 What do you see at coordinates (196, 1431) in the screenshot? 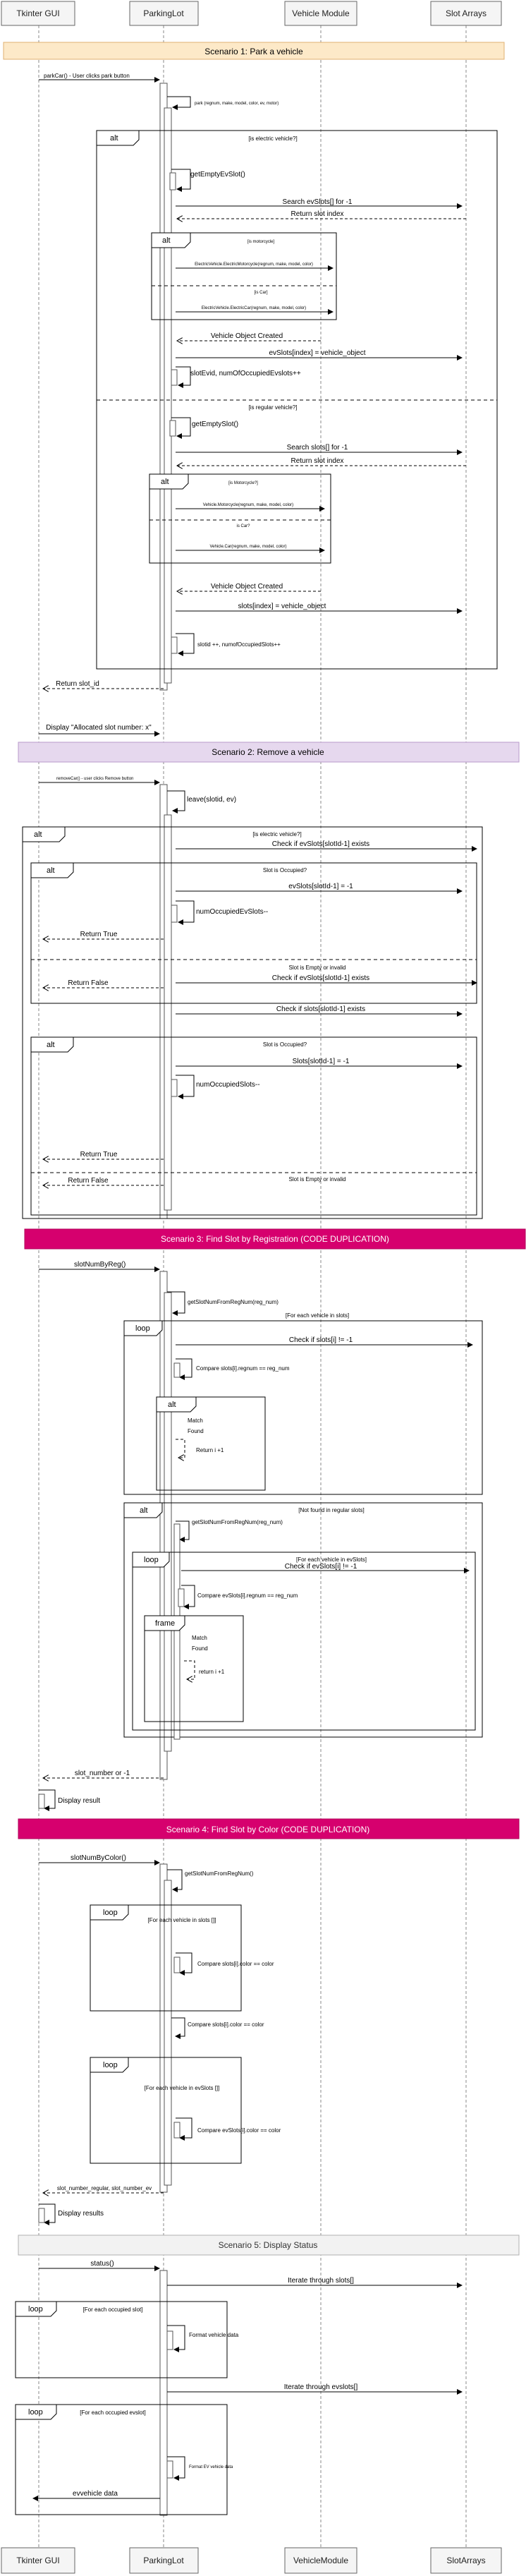
I see `alt-condition: Found` at bounding box center [196, 1431].